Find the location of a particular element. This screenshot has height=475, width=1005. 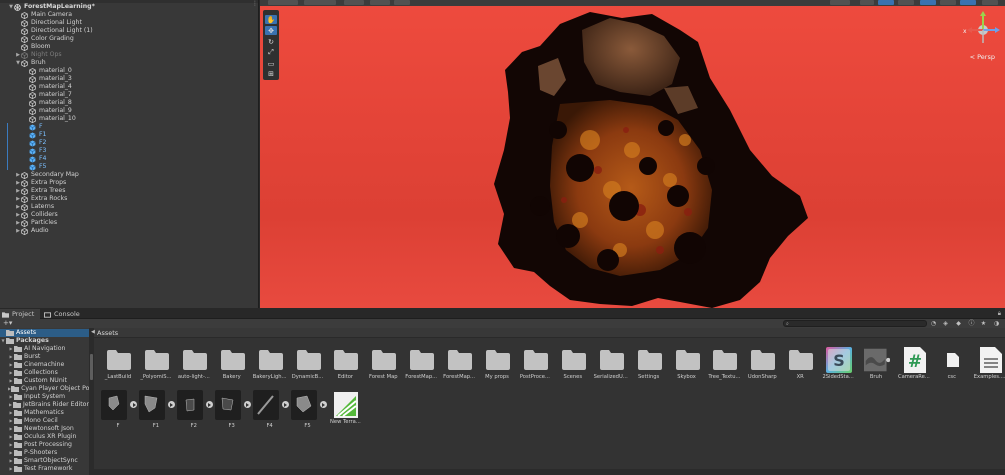

asset-item: Editor is located at coordinates (345, 368).